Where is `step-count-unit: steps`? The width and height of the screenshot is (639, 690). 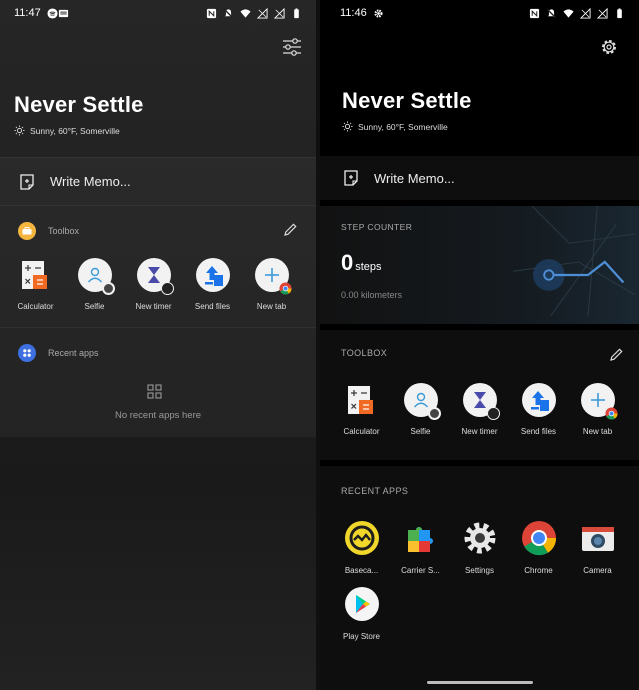
step-count-unit: steps is located at coordinates (368, 267).